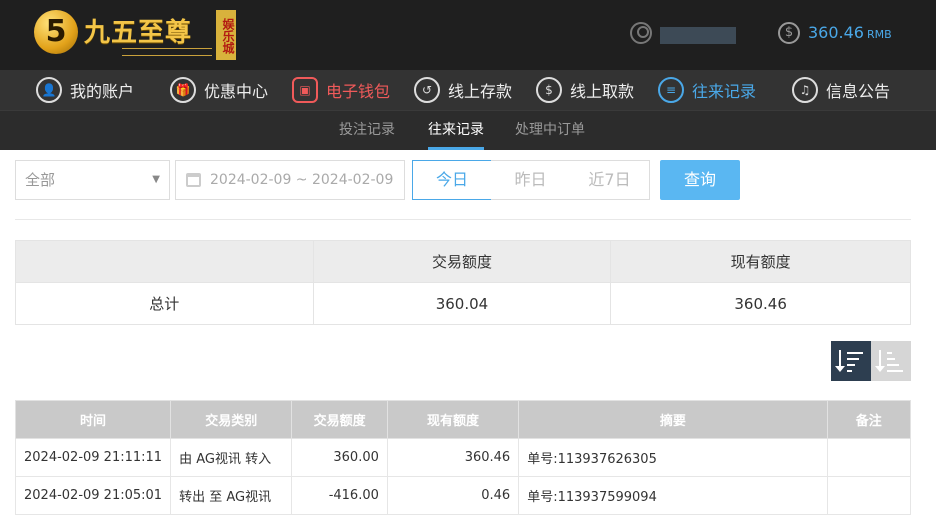  Describe the element at coordinates (602, 91) in the screenshot. I see `nav-label: 线上取款` at that location.